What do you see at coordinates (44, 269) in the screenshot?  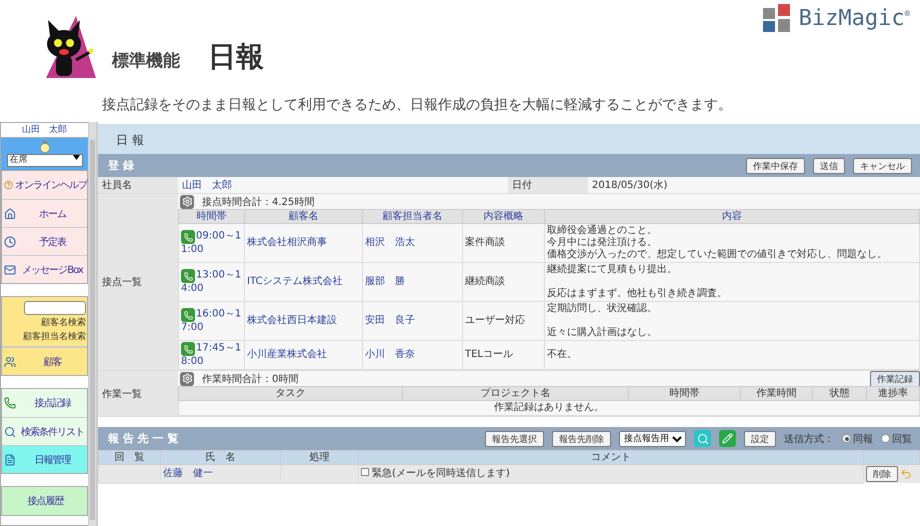 I see `sidebar-item: メッセージBox` at bounding box center [44, 269].